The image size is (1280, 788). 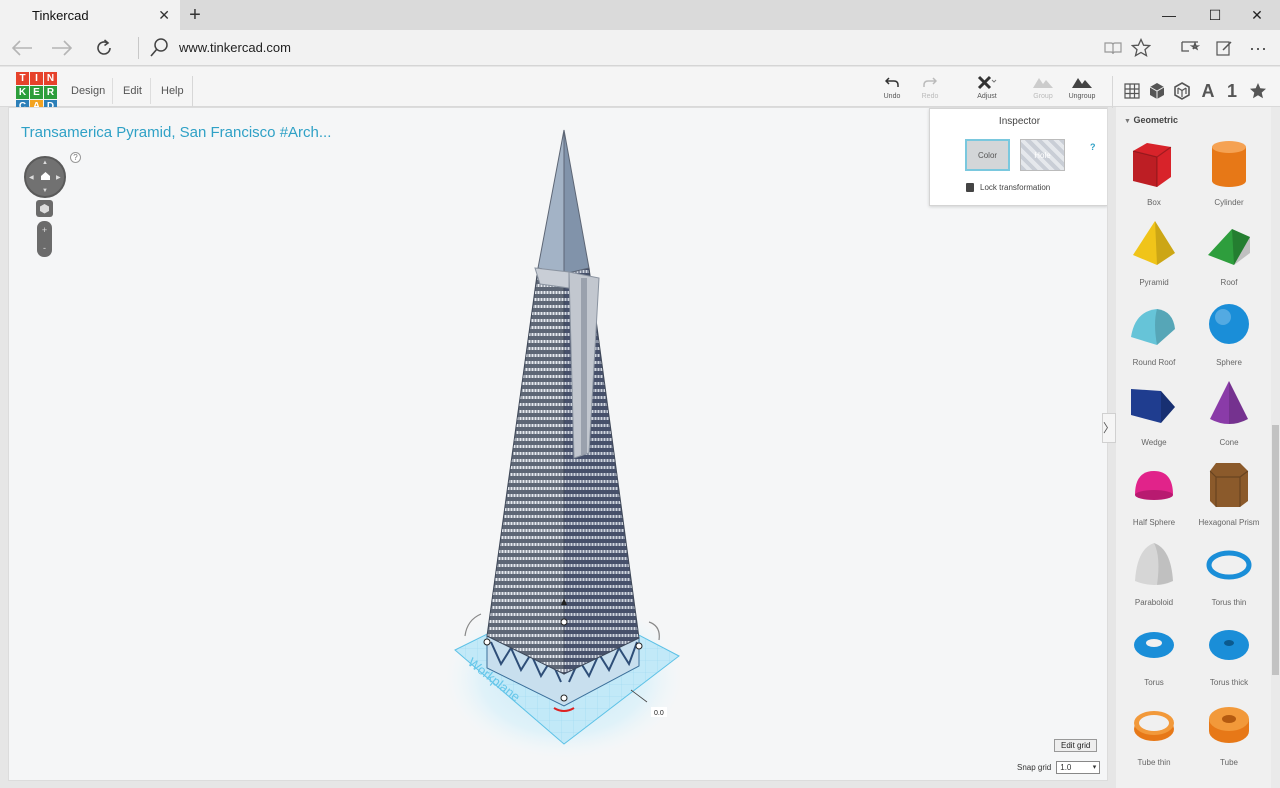 I want to click on url-separator, so click(x=138, y=48).